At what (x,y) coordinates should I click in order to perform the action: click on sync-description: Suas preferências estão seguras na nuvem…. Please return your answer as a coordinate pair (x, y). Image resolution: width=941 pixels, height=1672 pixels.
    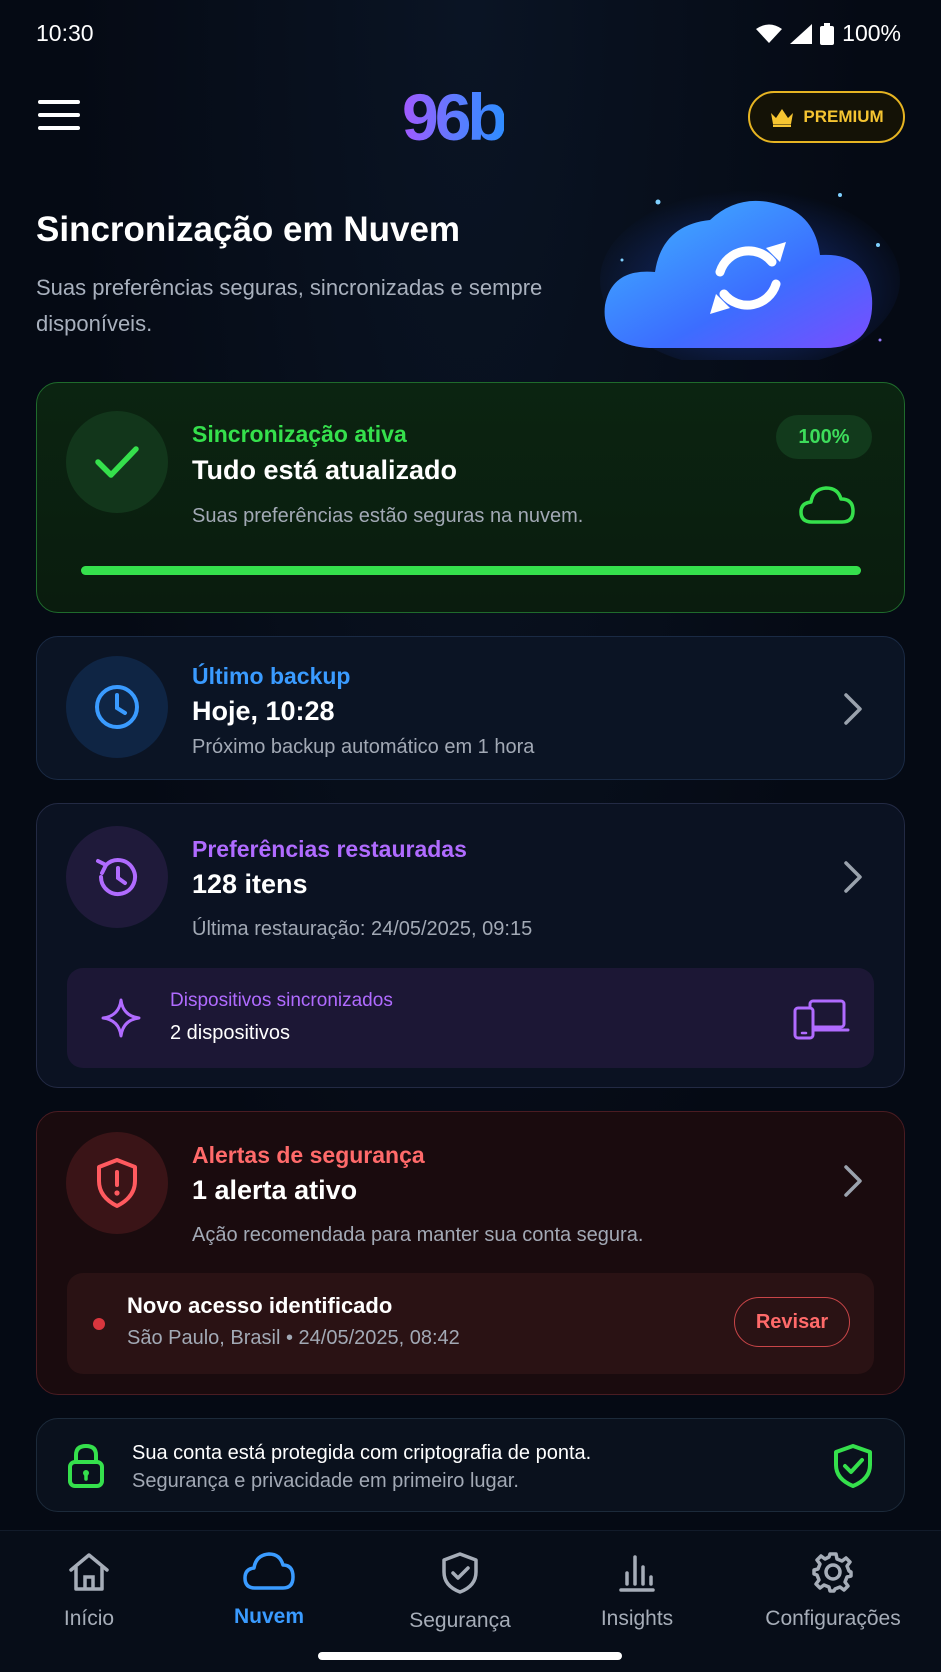
    Looking at the image, I should click on (388, 516).